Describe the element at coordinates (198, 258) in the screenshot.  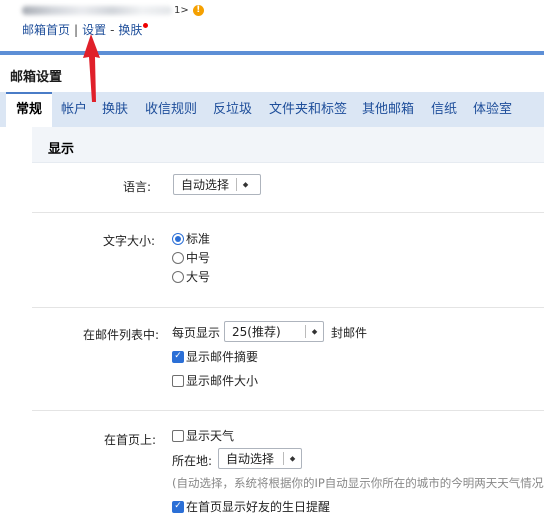
I see `font-size-medium-label: 中号` at that location.